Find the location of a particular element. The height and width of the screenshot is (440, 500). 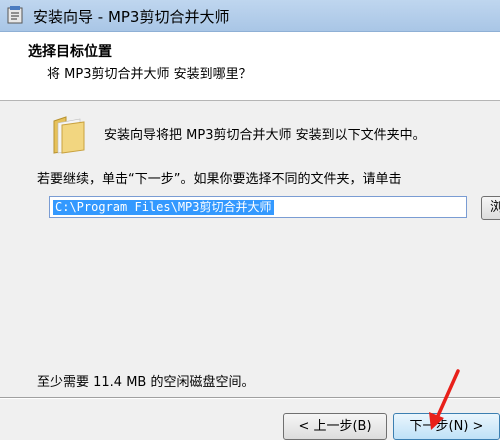

install-path-value: C:\Program Files\MP3剪切合并大师 is located at coordinates (163, 207).